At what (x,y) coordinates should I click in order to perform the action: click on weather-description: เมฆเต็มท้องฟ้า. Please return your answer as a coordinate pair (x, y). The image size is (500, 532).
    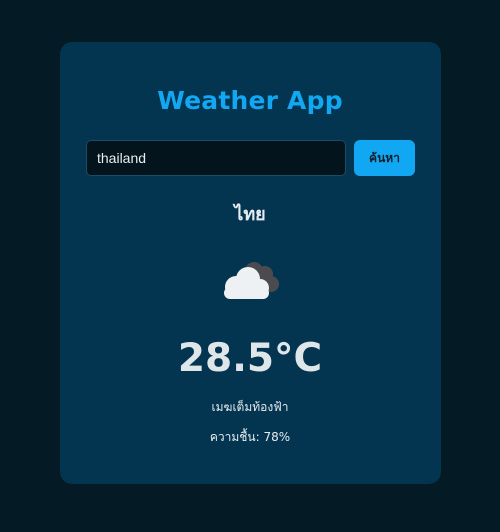
    Looking at the image, I should click on (250, 407).